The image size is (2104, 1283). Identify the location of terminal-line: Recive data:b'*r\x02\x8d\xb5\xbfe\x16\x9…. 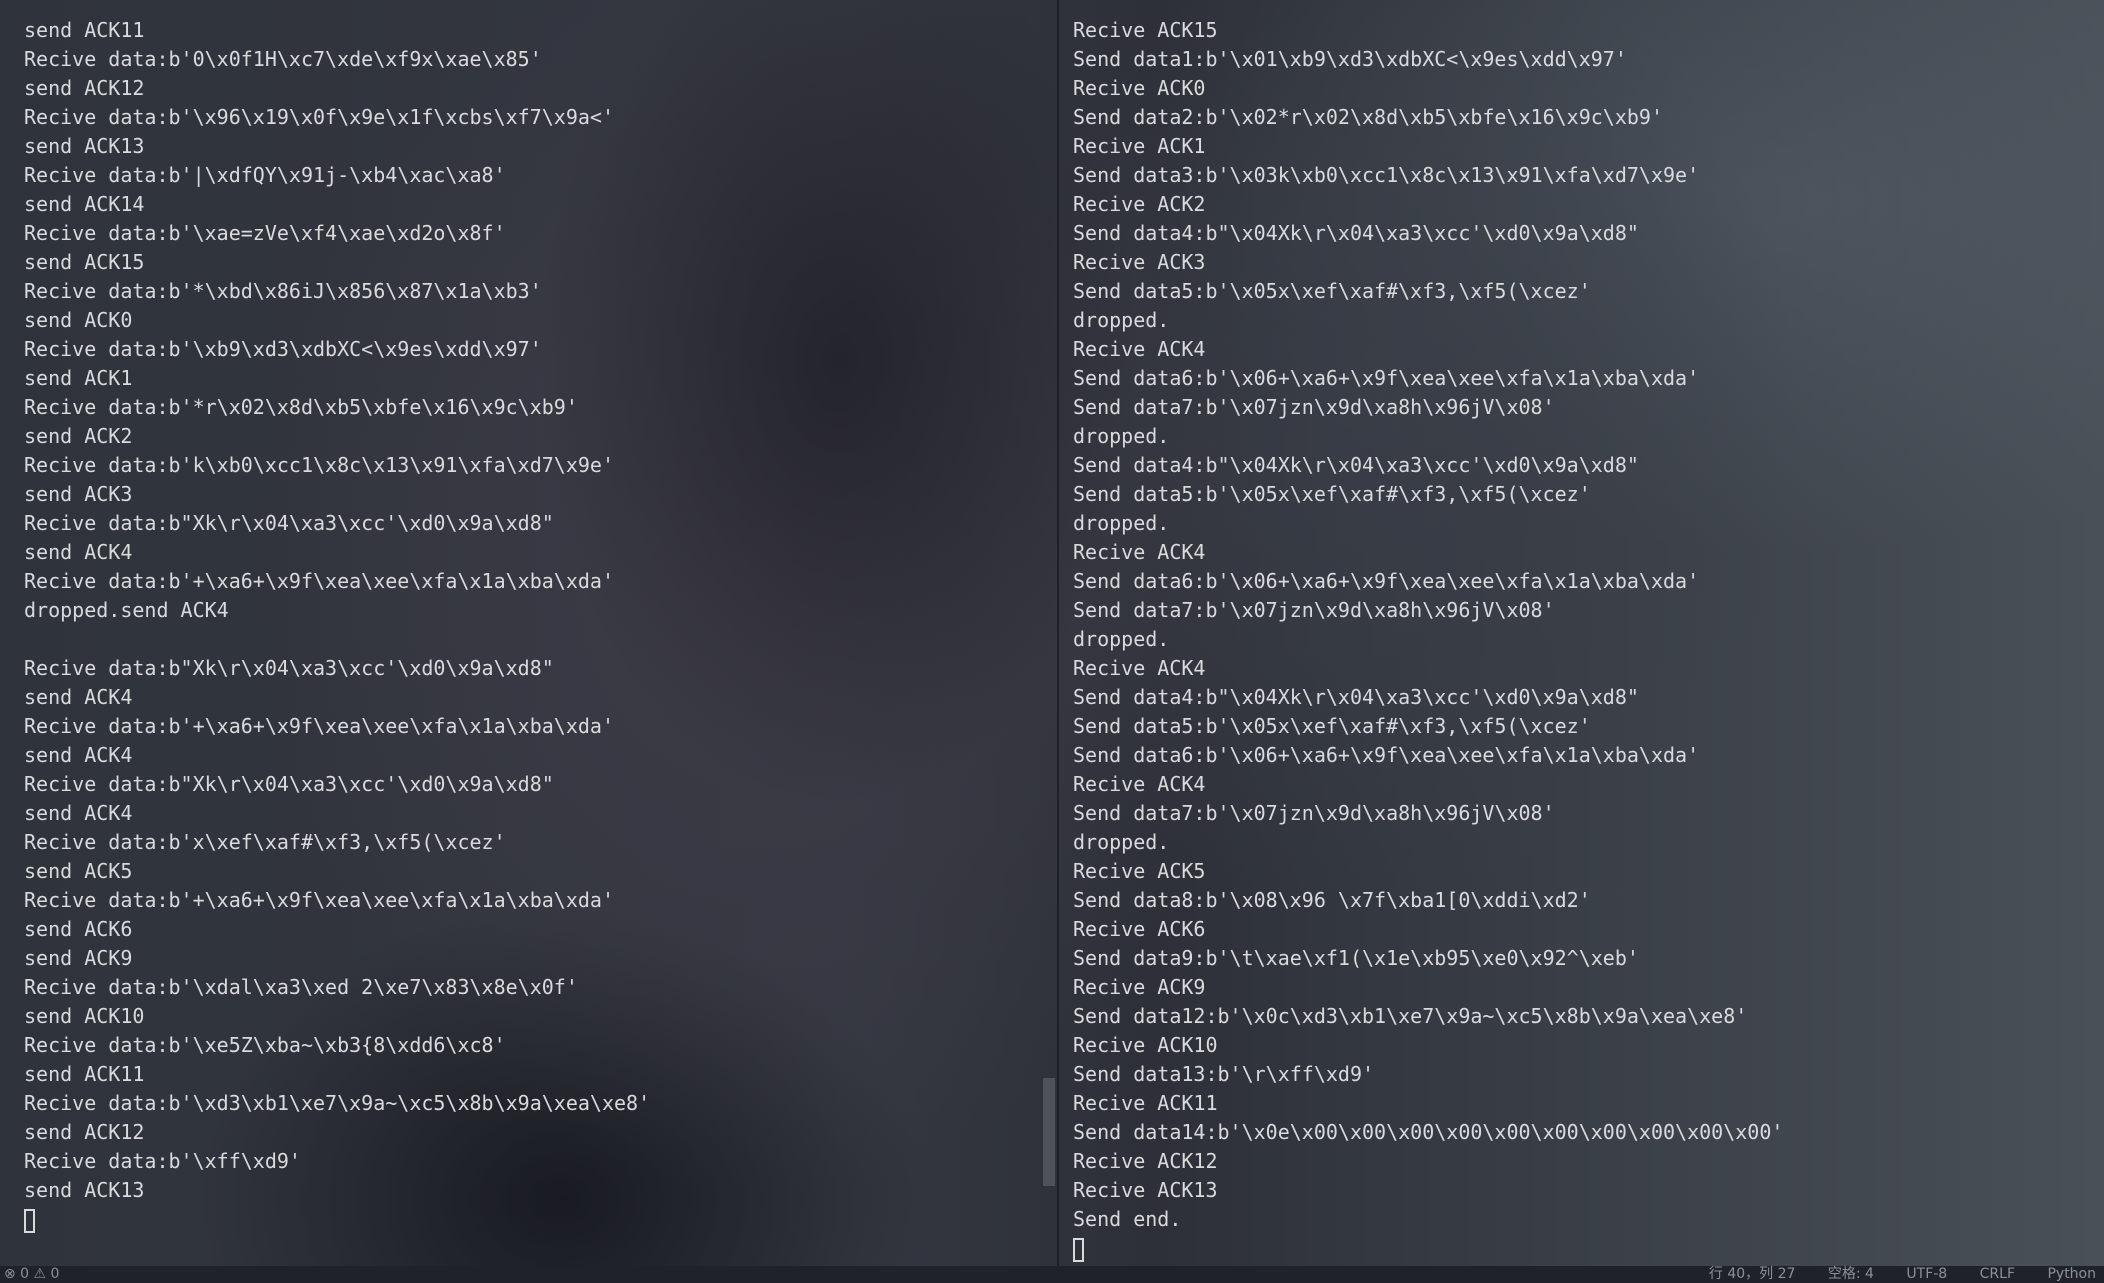
(301, 407).